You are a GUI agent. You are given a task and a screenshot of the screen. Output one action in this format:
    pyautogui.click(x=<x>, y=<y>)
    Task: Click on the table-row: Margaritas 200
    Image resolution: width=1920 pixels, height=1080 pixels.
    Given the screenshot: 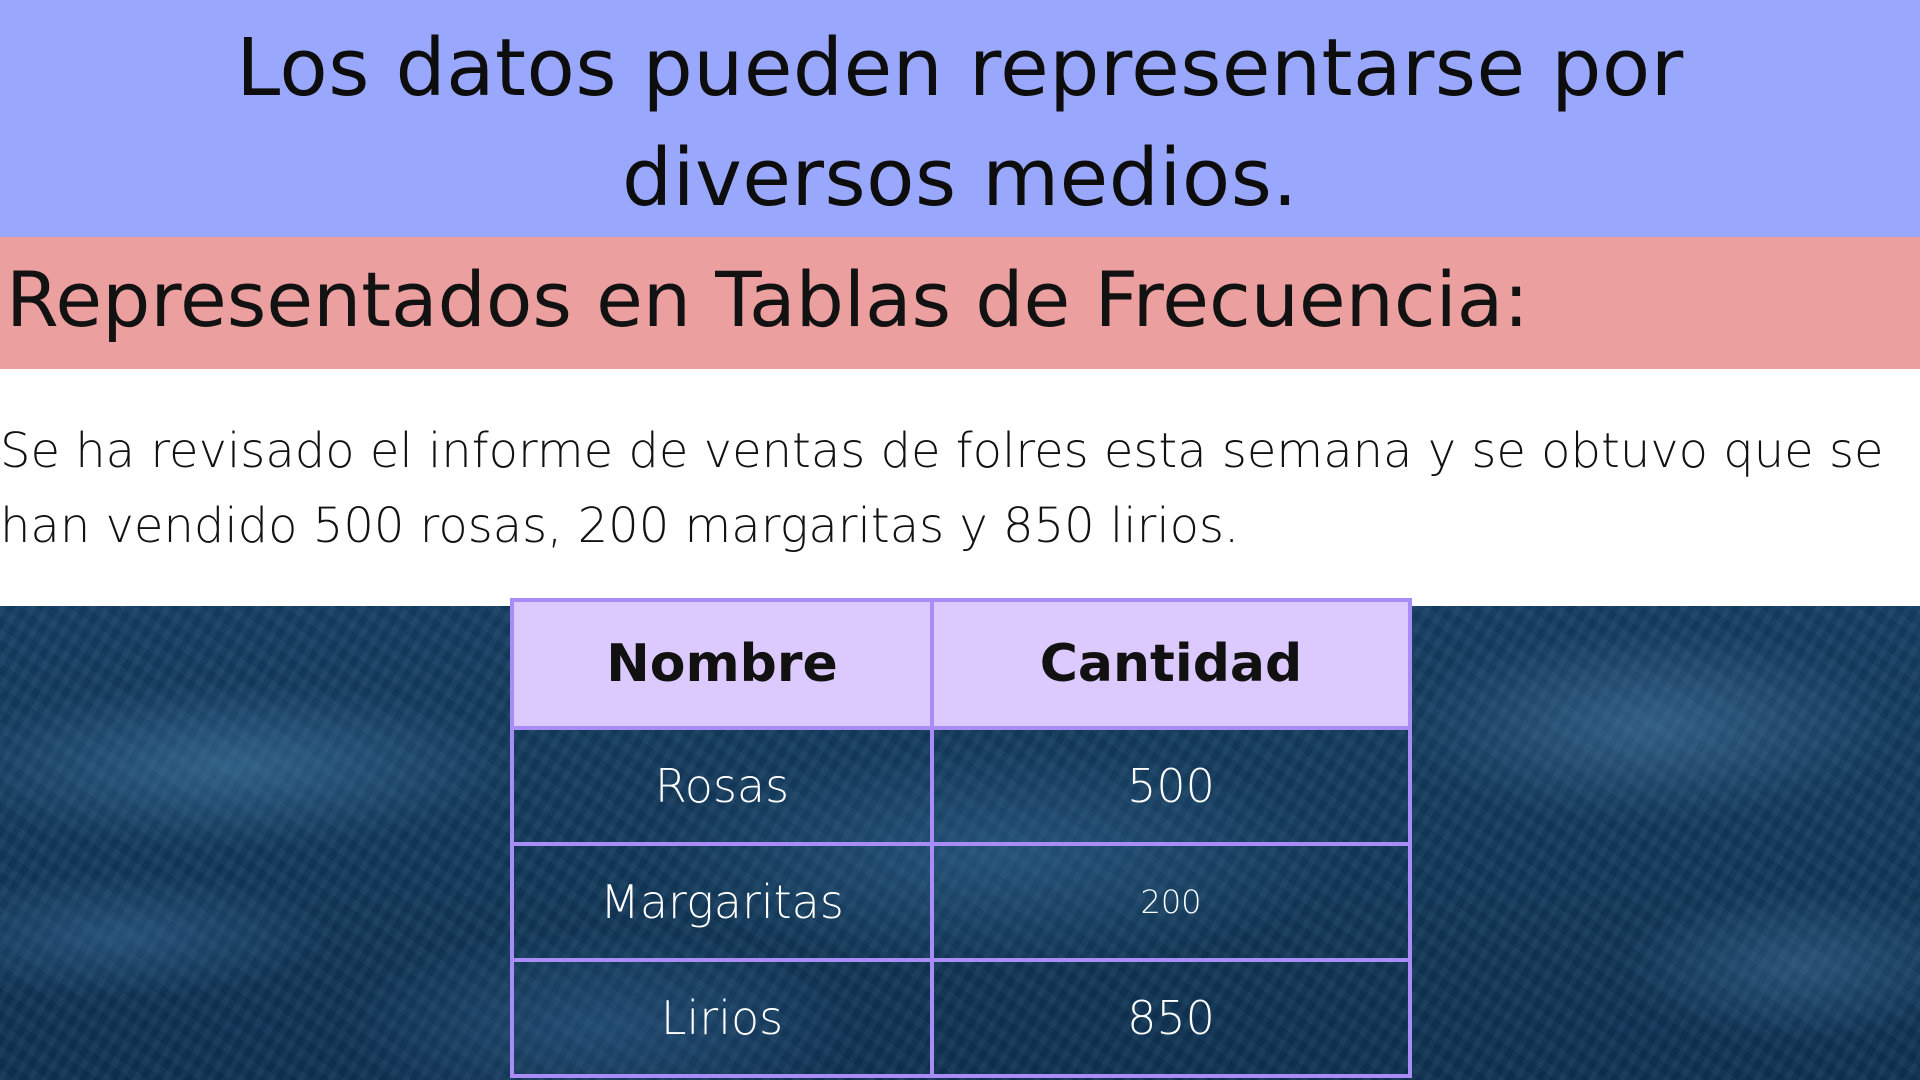 What is the action you would take?
    pyautogui.click(x=961, y=902)
    